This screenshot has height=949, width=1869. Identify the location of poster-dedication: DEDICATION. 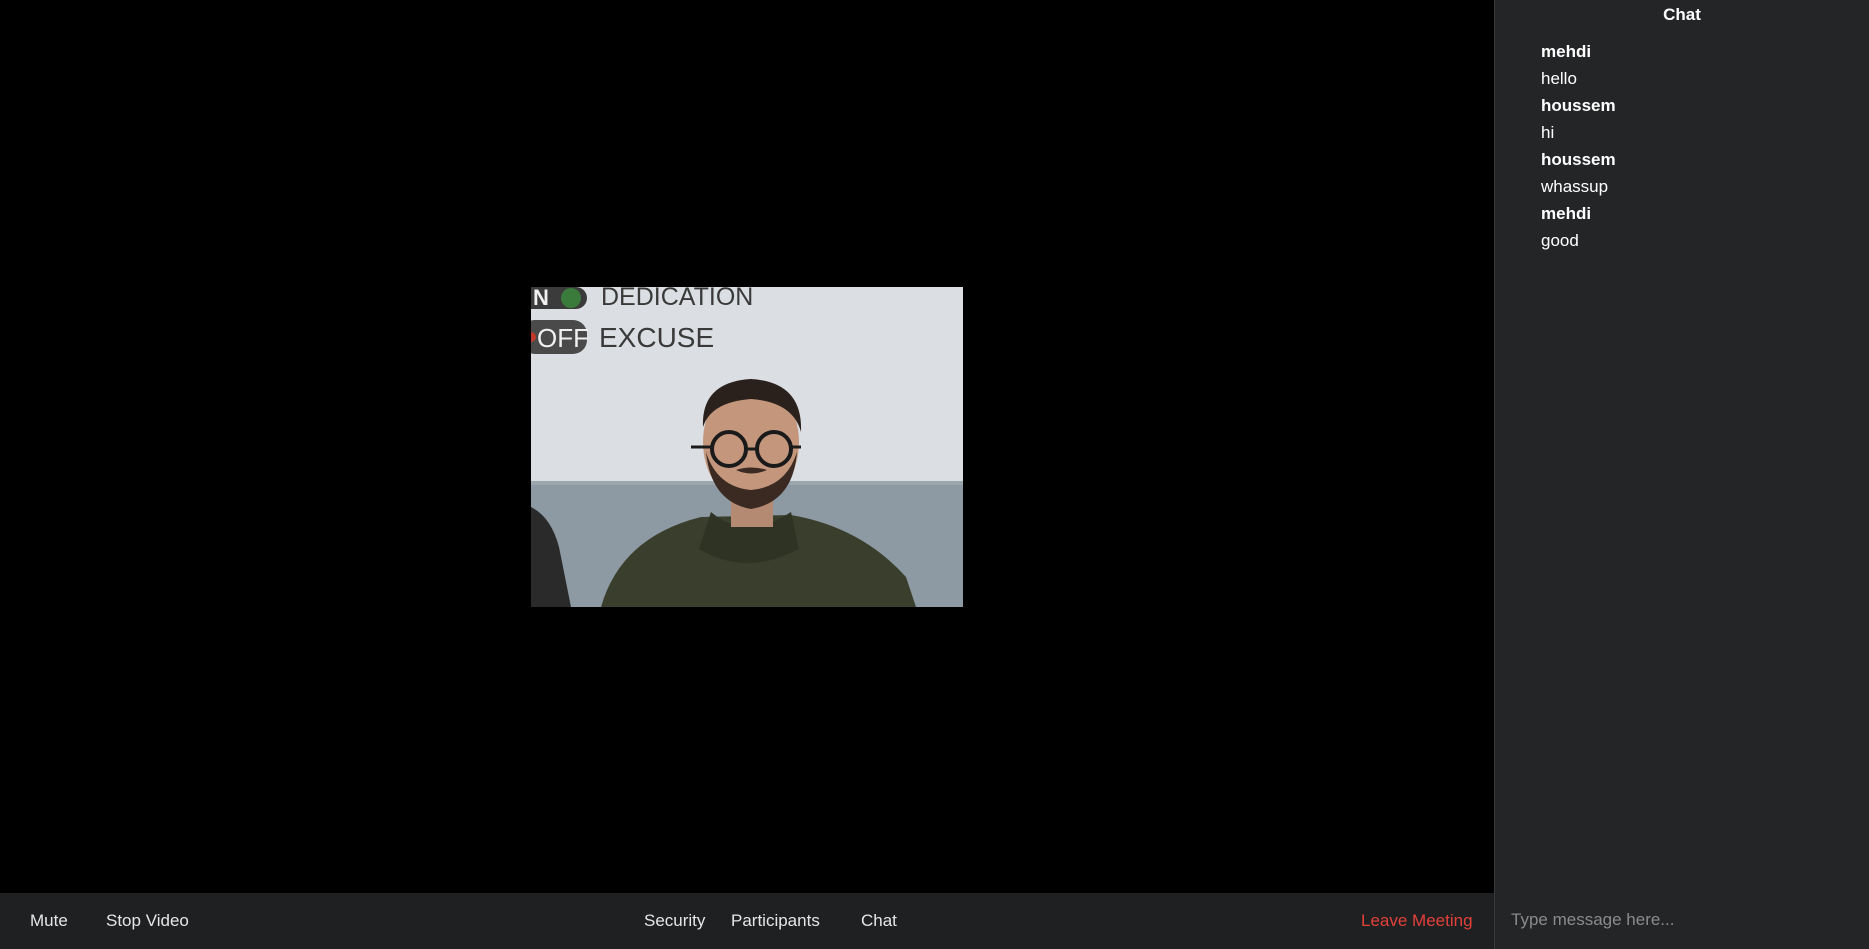
(677, 299).